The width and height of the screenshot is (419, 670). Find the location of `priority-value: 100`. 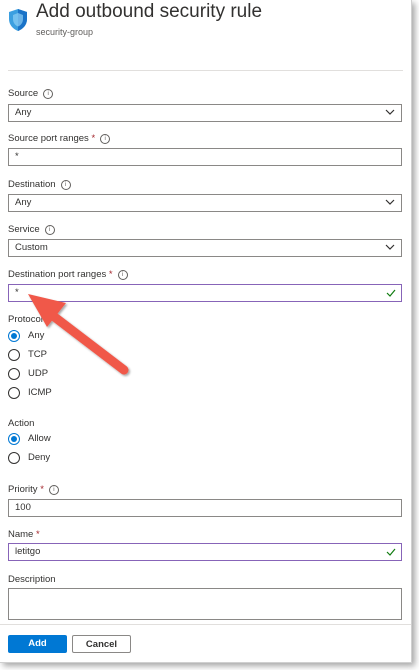

priority-value: 100 is located at coordinates (23, 507).